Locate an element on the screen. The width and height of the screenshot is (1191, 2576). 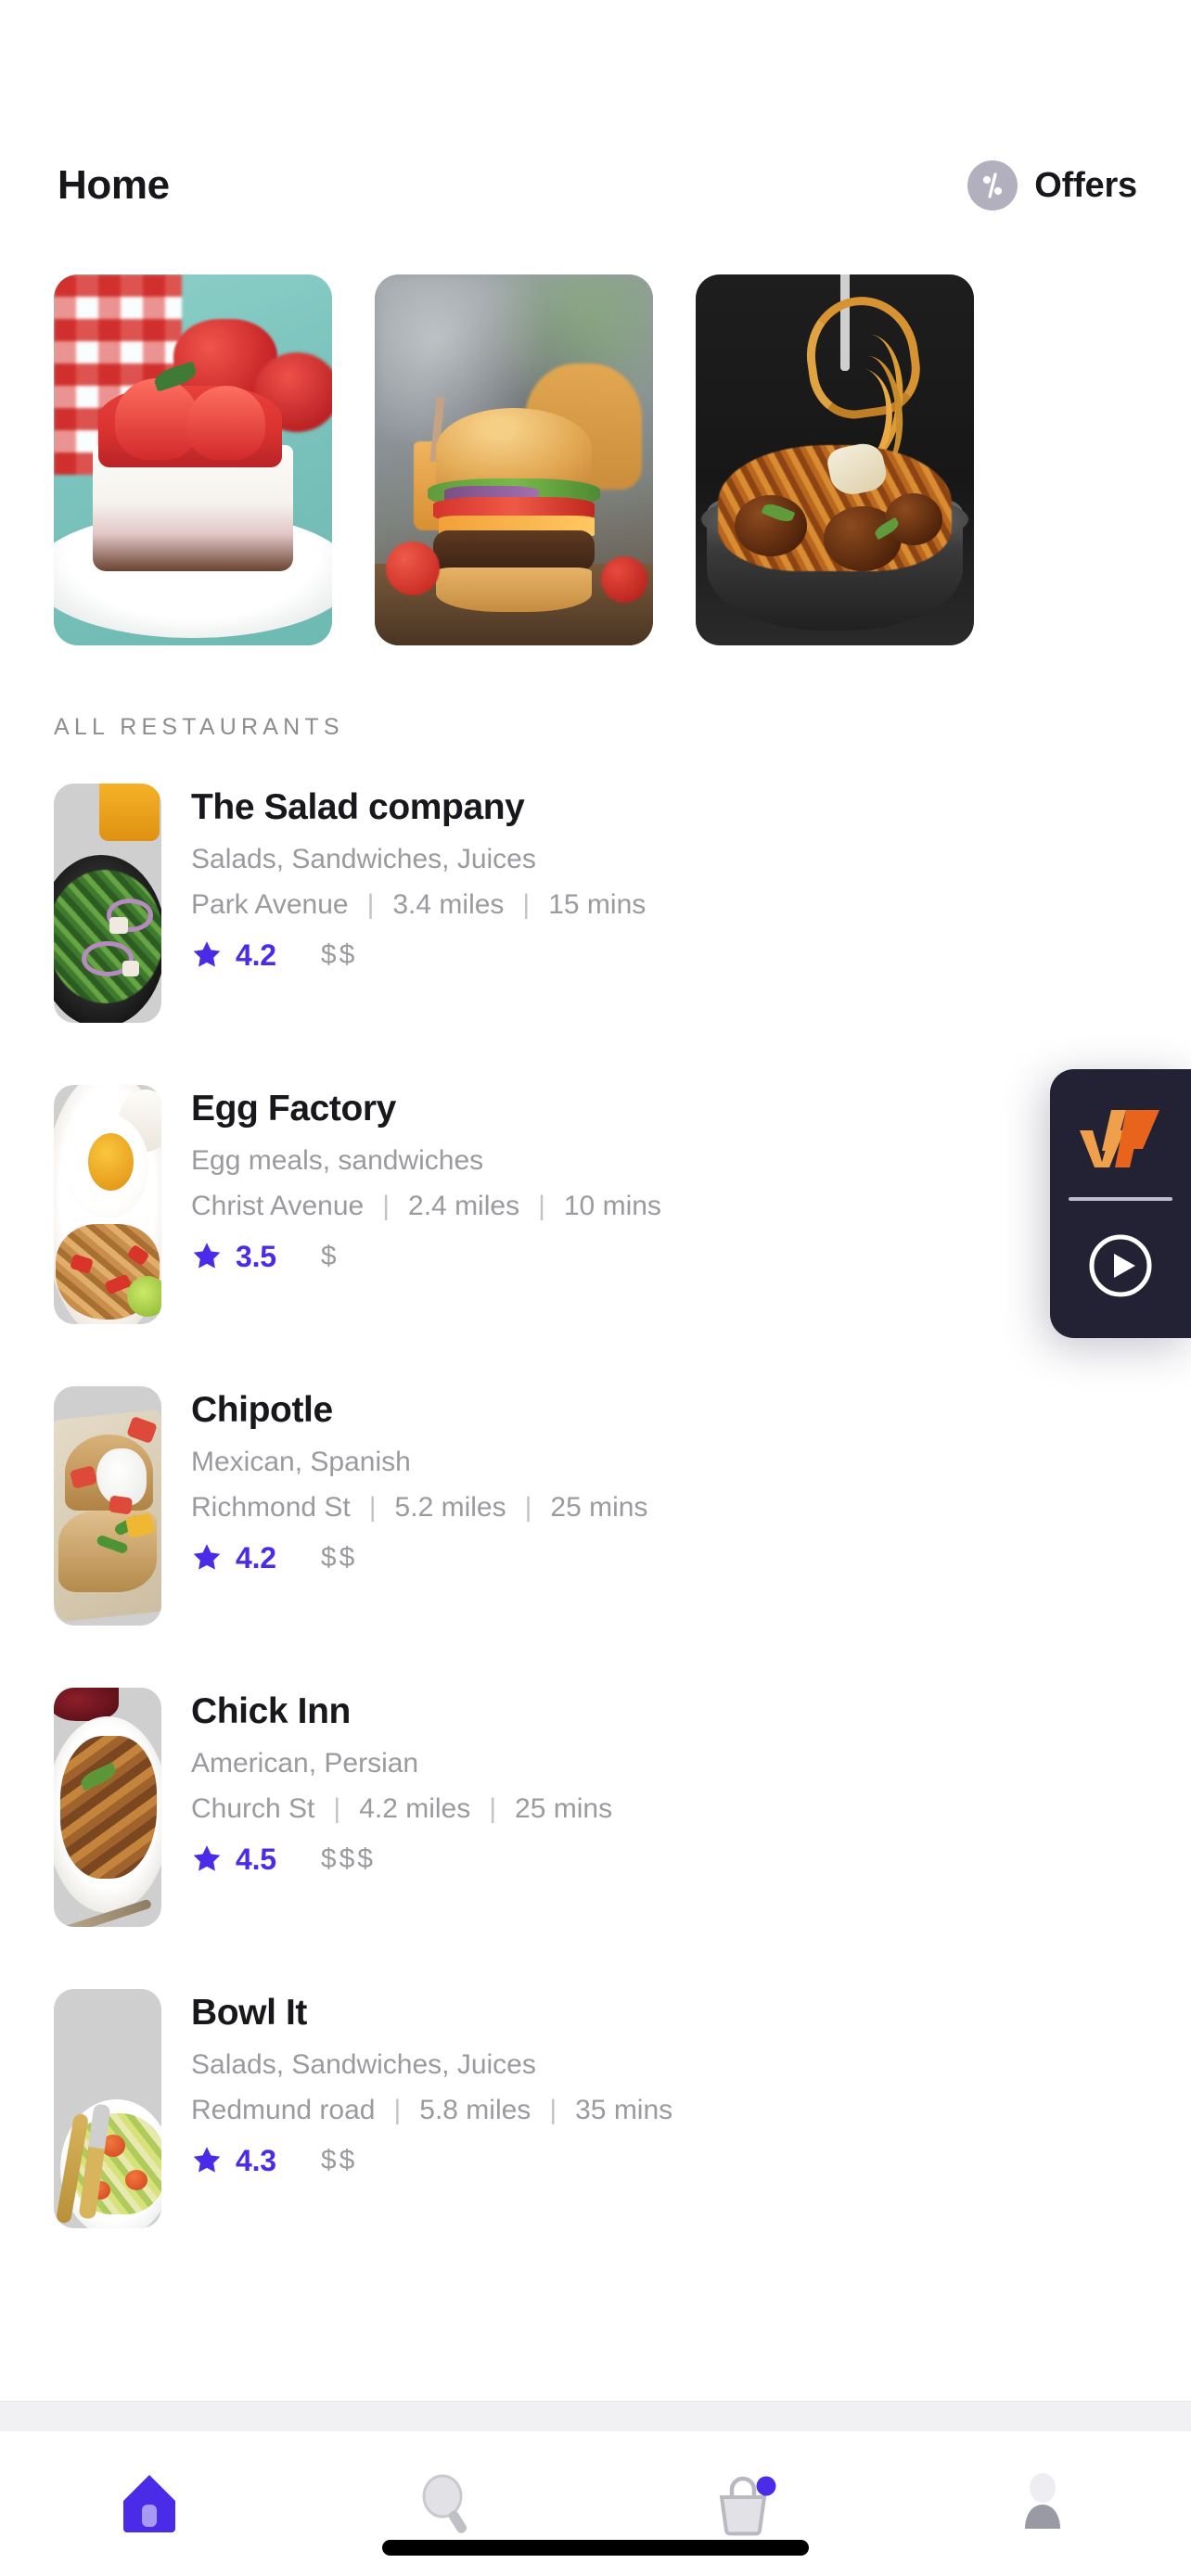
bottom-tab-bar is located at coordinates (595, 2503).